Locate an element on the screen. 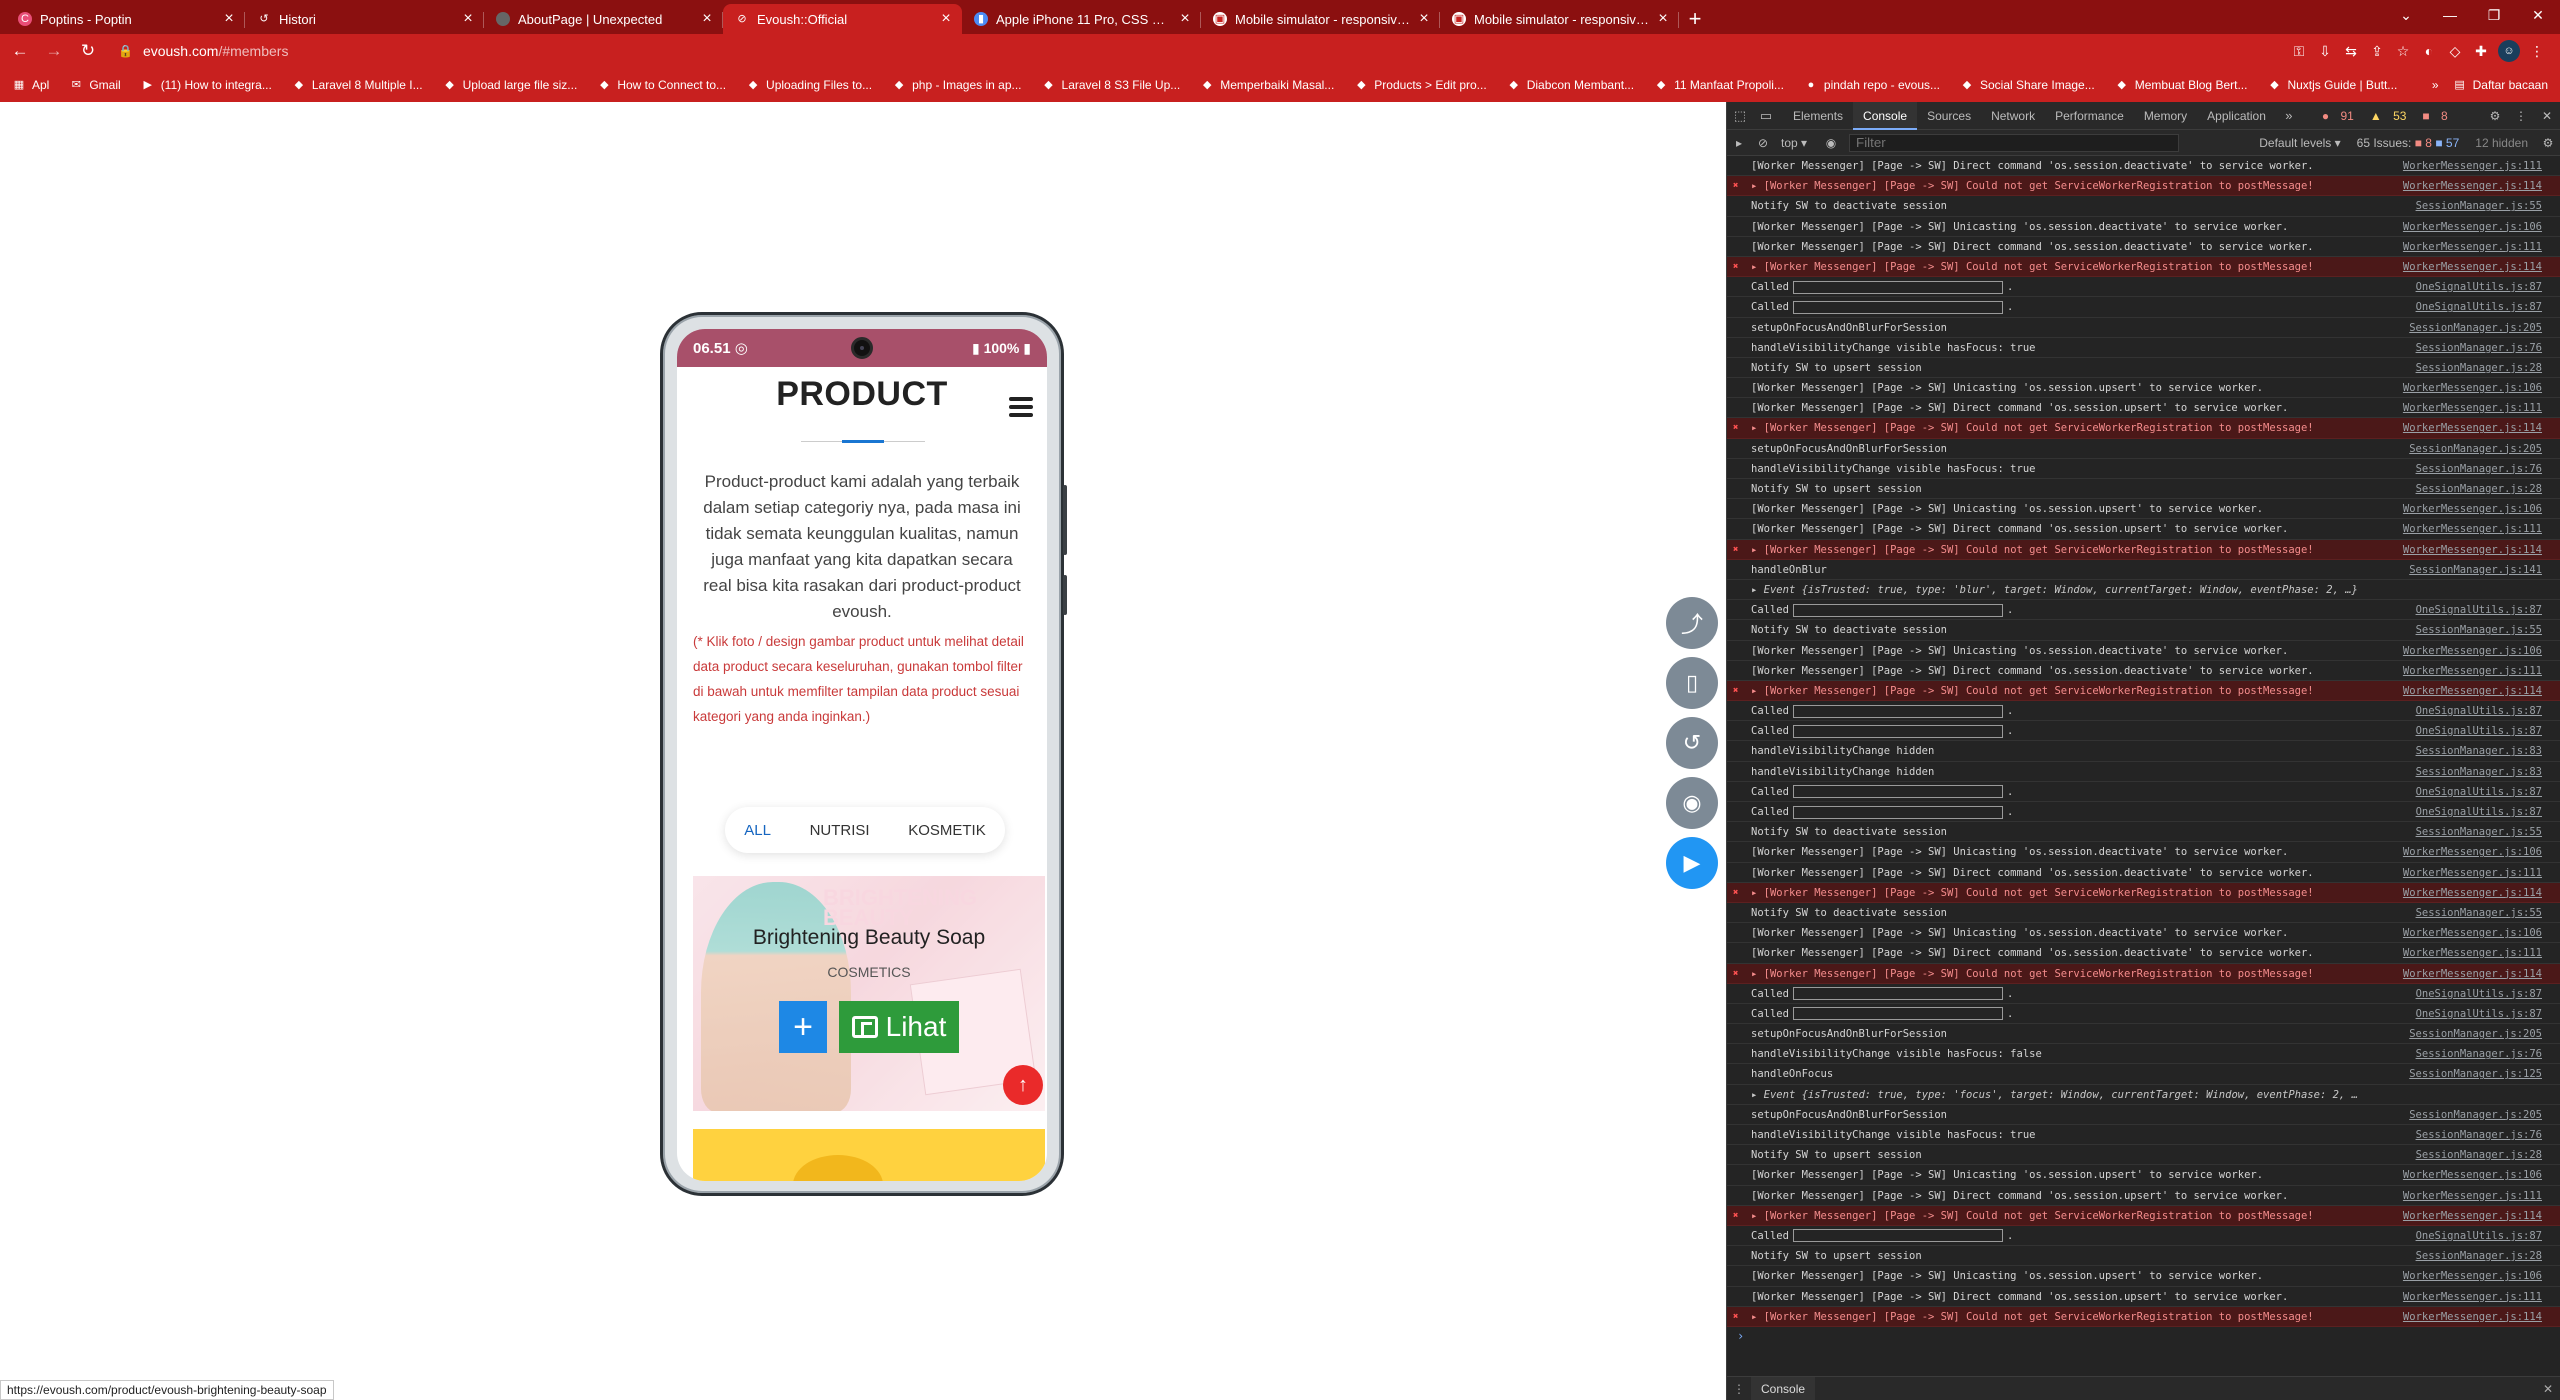 This screenshot has height=1400, width=2560. close-tab-icon: × is located at coordinates (1424, 19).